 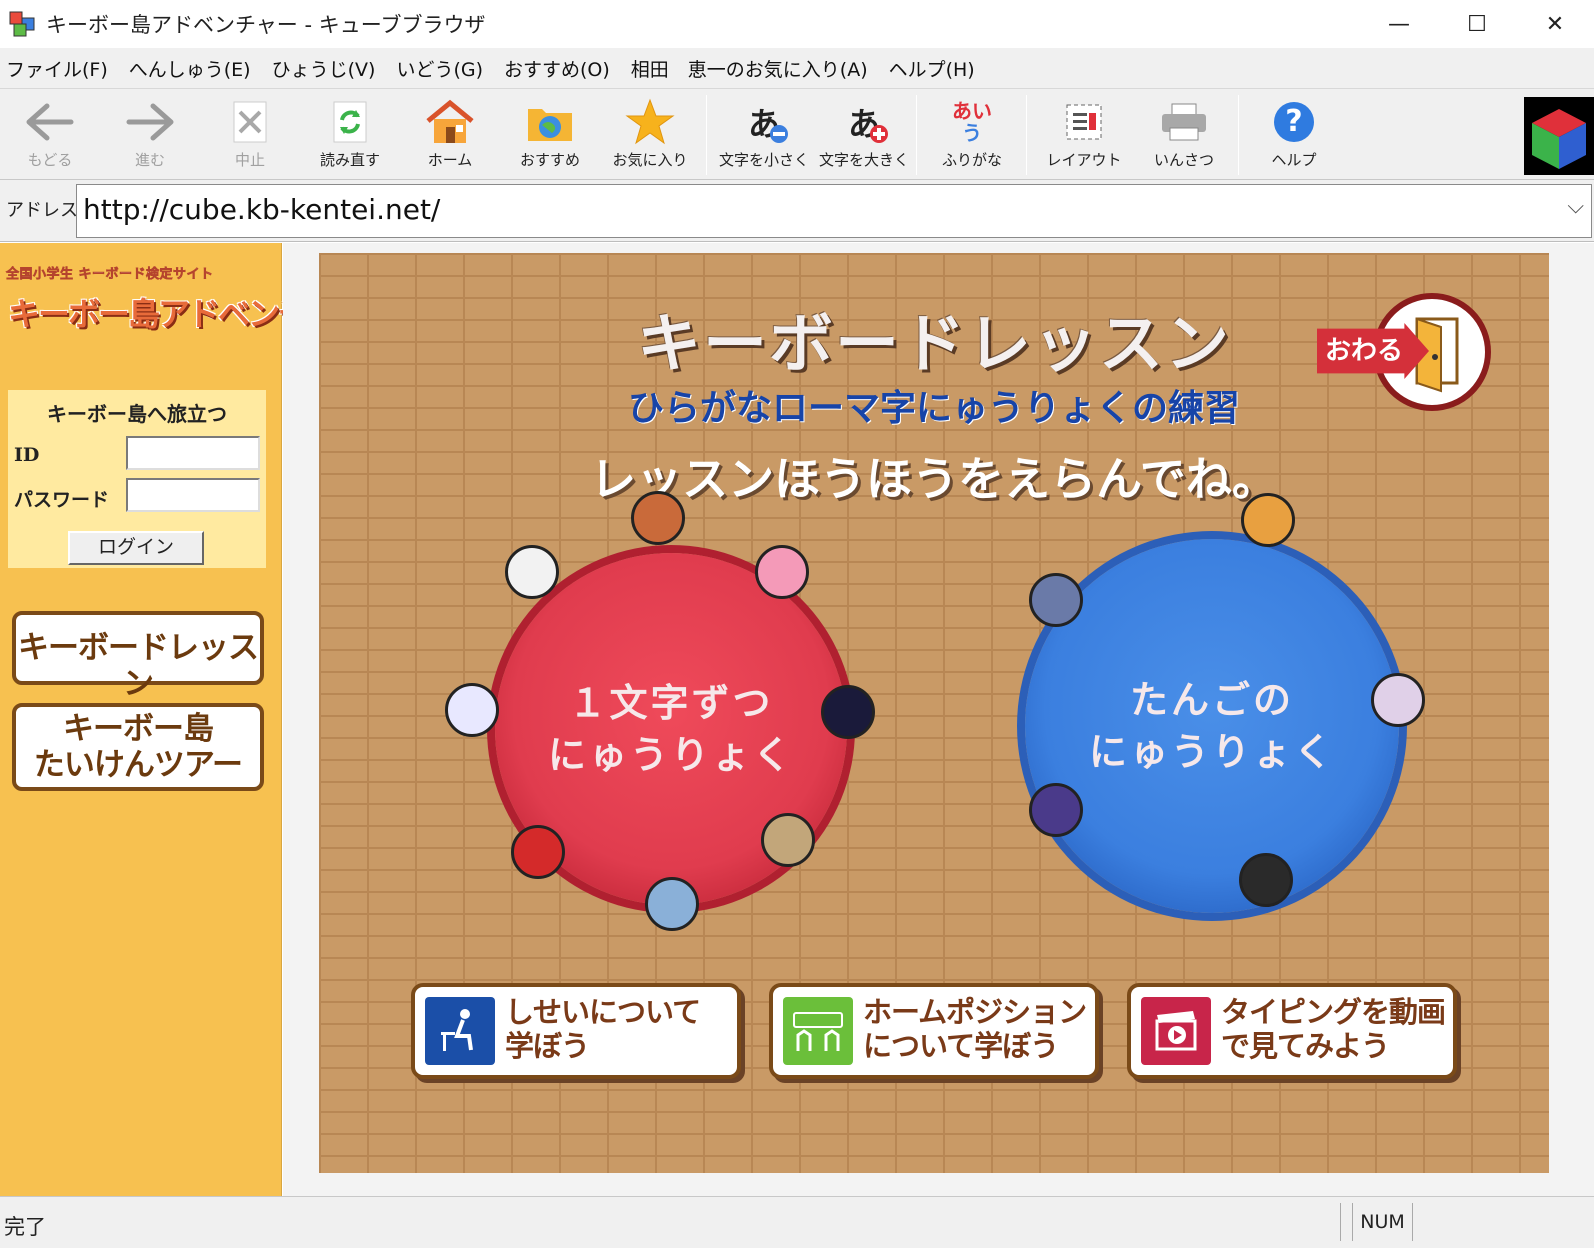 I want to click on recommend-button: おすすめ, so click(x=550, y=134).